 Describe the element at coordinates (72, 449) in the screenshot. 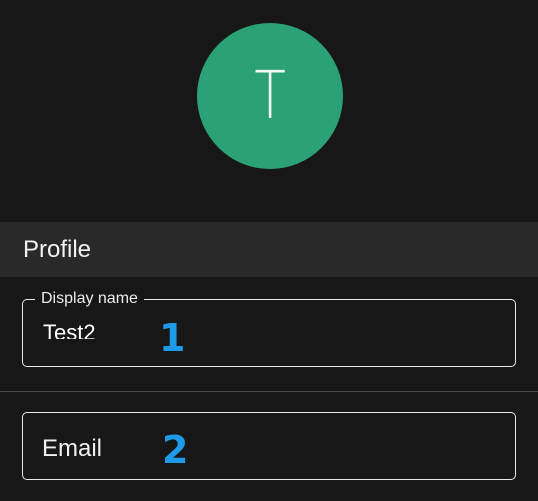

I see `email-input: Email` at that location.